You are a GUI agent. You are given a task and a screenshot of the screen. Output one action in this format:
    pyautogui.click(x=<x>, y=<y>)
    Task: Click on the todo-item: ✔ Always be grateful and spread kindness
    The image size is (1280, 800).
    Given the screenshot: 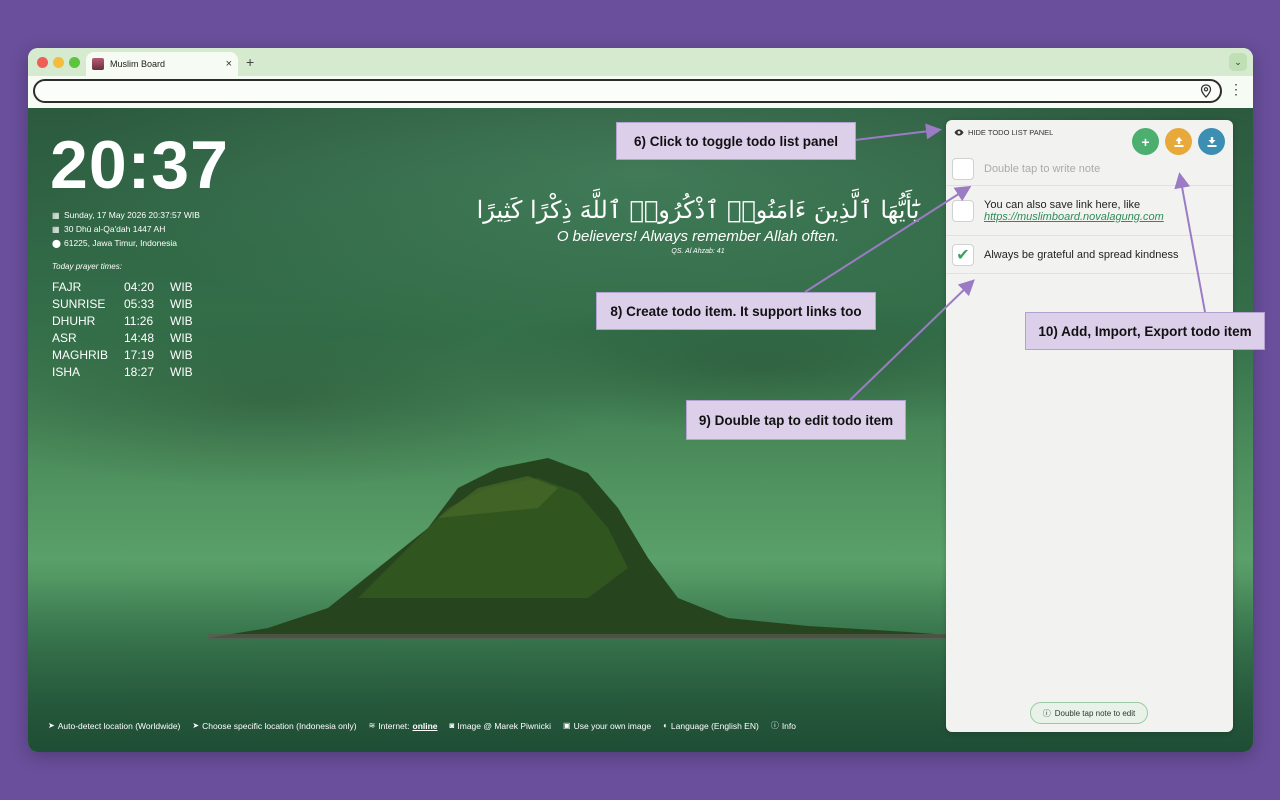 What is the action you would take?
    pyautogui.click(x=1089, y=255)
    